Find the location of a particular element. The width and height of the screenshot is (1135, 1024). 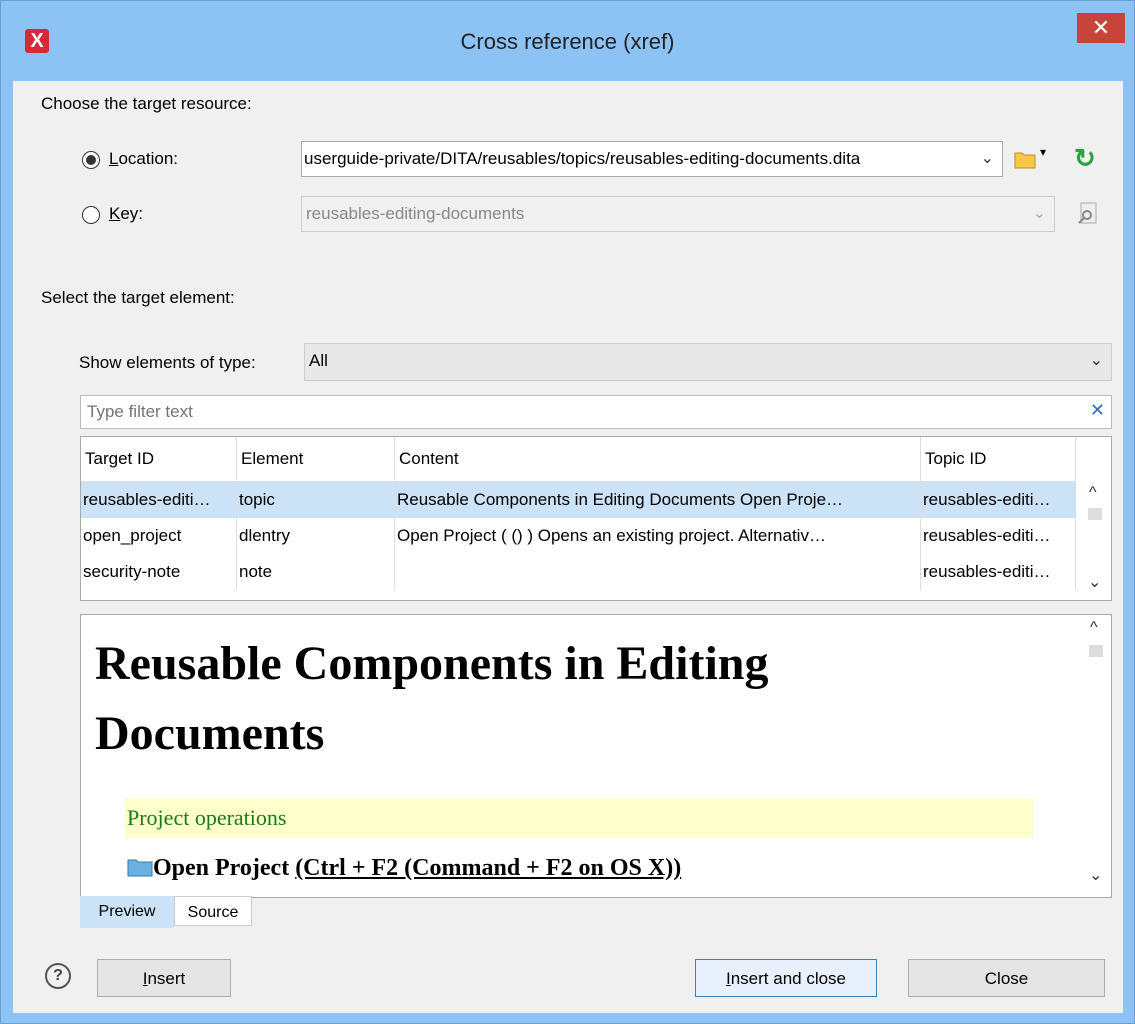

location-label: Location: is located at coordinates (144, 158).